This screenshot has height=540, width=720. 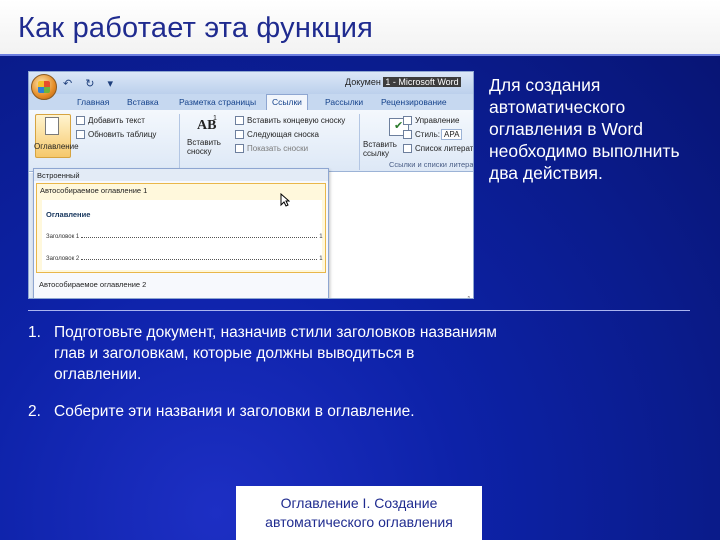 What do you see at coordinates (239, 134) in the screenshot?
I see `next-footnote-icon` at bounding box center [239, 134].